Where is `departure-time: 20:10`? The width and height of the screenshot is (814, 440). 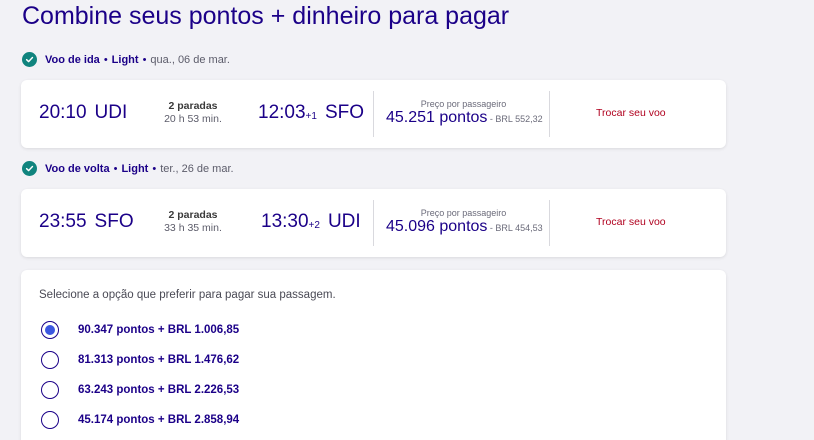 departure-time: 20:10 is located at coordinates (63, 112).